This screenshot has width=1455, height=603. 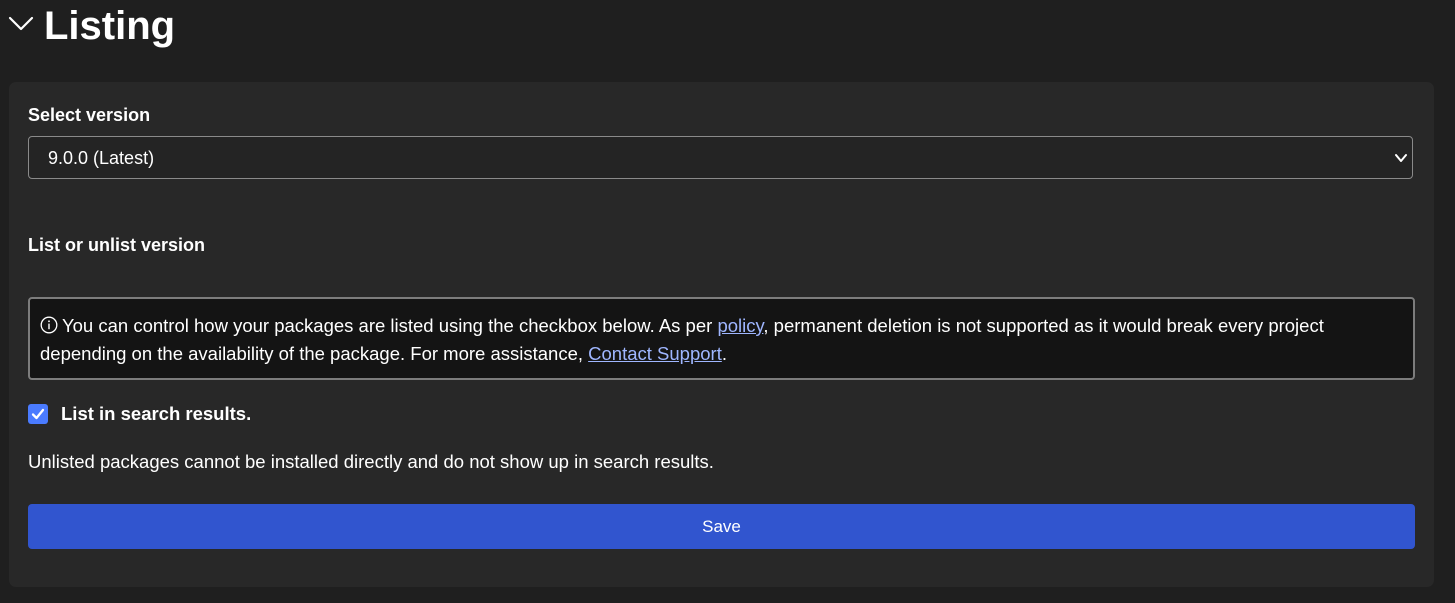 I want to click on info-icon, so click(x=49, y=324).